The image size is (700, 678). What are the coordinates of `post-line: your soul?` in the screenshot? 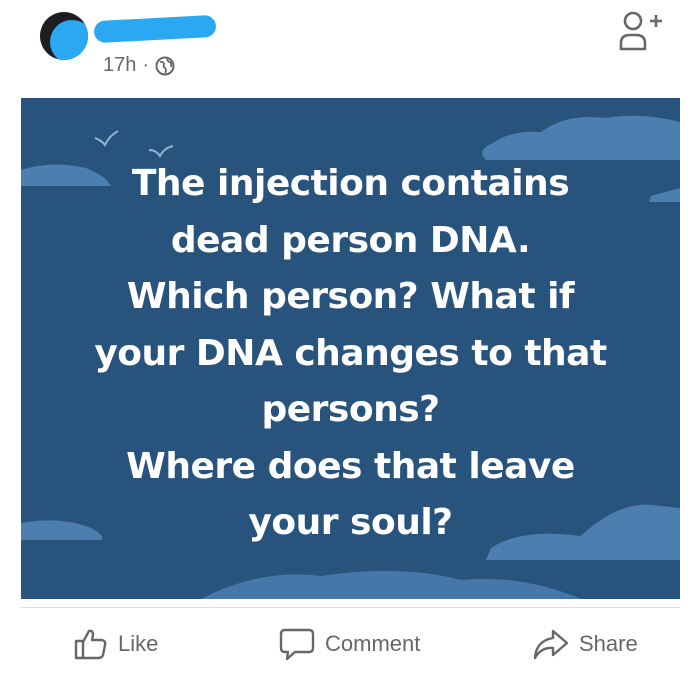 It's located at (350, 522).